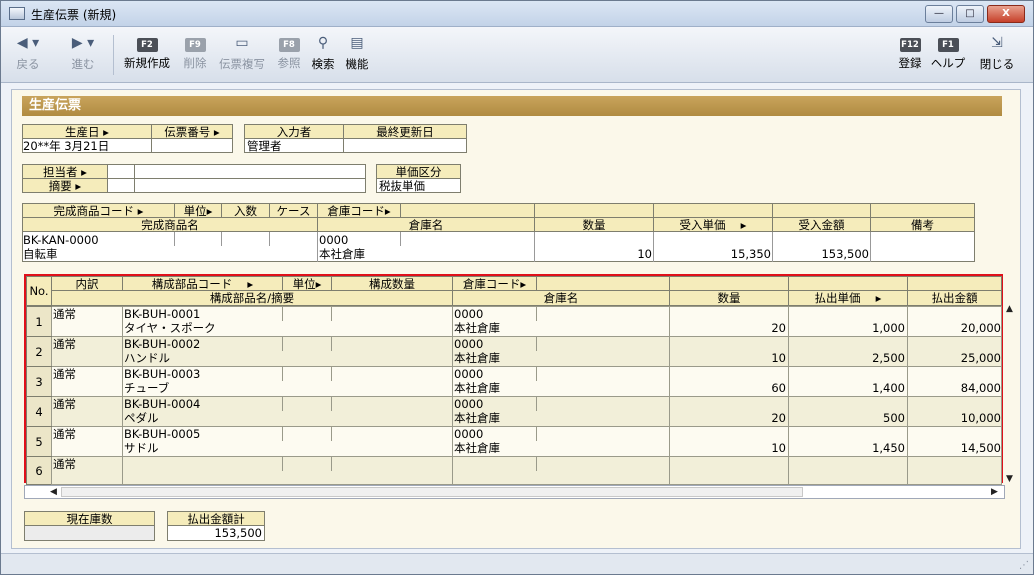  I want to click on close-window-button: X, so click(1006, 14).